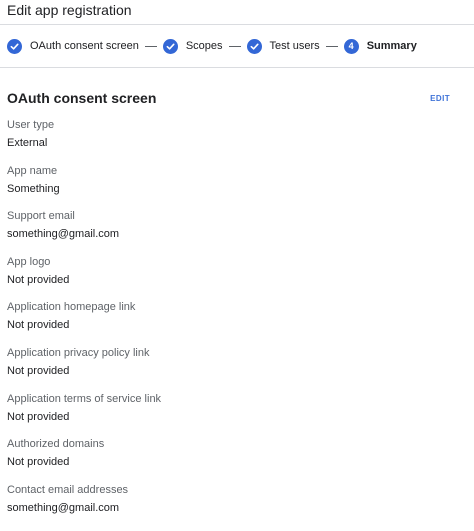 The height and width of the screenshot is (531, 474). Describe the element at coordinates (78, 352) in the screenshot. I see `field-label: Application privacy policy link` at that location.